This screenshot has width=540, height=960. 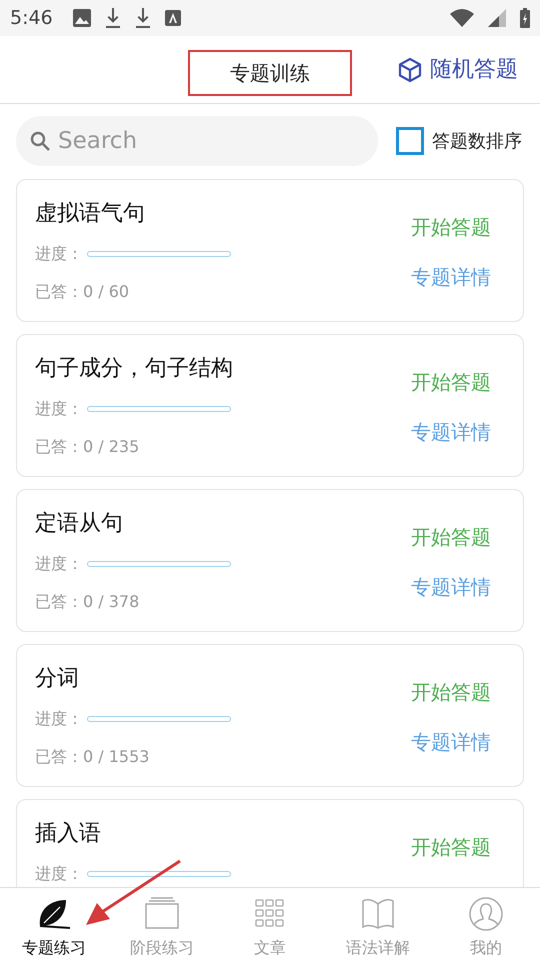 What do you see at coordinates (92, 757) in the screenshot?
I see `answered-count: 已答：0 / 1553` at bounding box center [92, 757].